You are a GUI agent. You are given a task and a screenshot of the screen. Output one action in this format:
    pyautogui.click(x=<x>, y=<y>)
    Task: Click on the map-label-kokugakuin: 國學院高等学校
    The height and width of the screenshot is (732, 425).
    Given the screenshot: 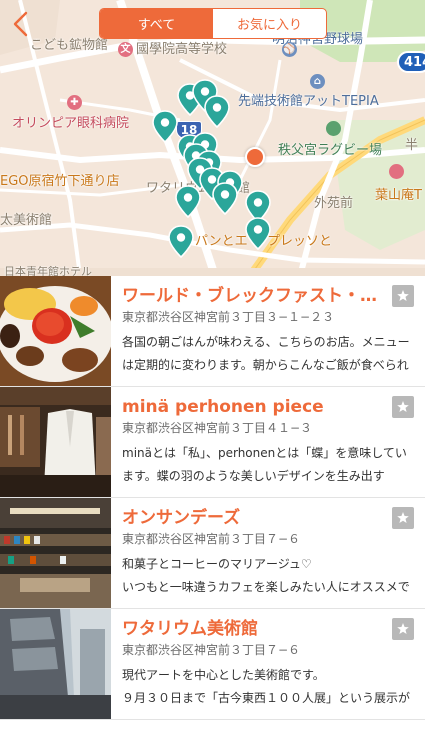 What is the action you would take?
    pyautogui.click(x=182, y=49)
    